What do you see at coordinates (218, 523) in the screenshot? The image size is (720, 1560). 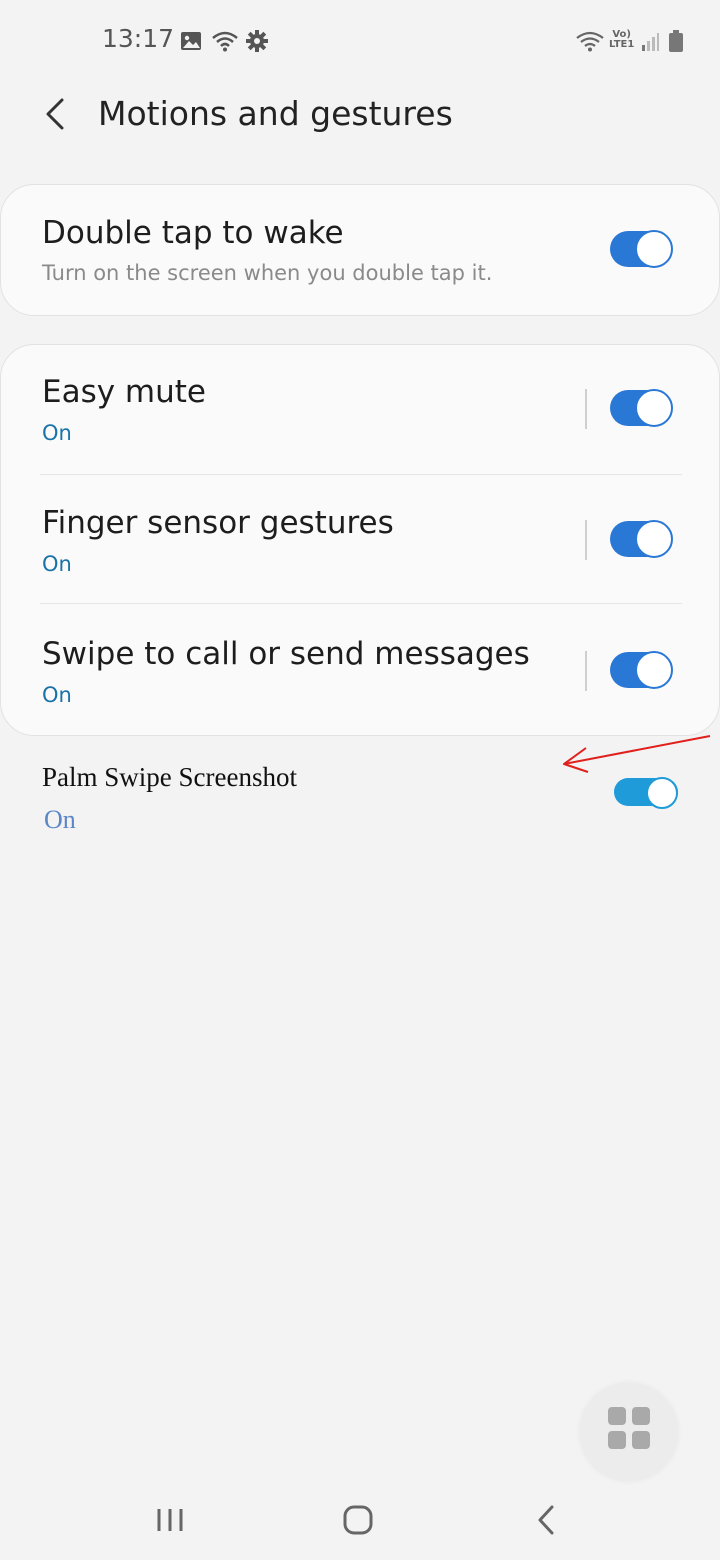 I see `finger-sensor-title: Finger sensor gestures` at bounding box center [218, 523].